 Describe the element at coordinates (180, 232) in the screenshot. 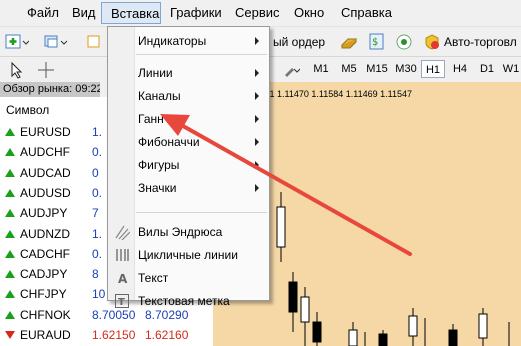

I see `menu-item-label: Вилы Эндрюса` at that location.